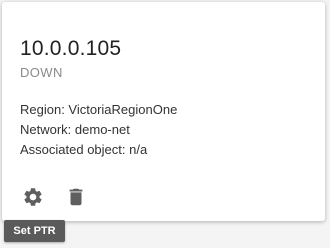  I want to click on network-row: Network: demo-net, so click(75, 129).